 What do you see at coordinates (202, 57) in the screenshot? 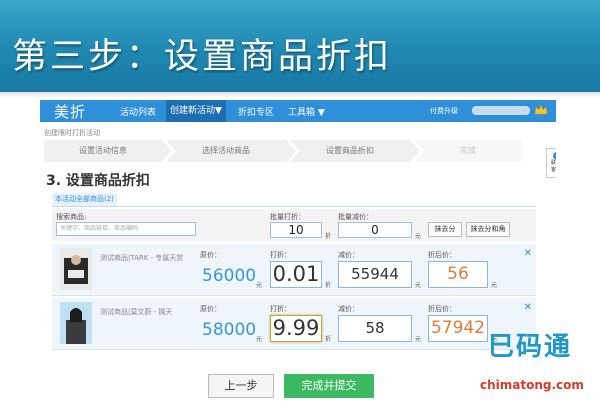
I see `banner-title: 第三步：设置商品折扣` at bounding box center [202, 57].